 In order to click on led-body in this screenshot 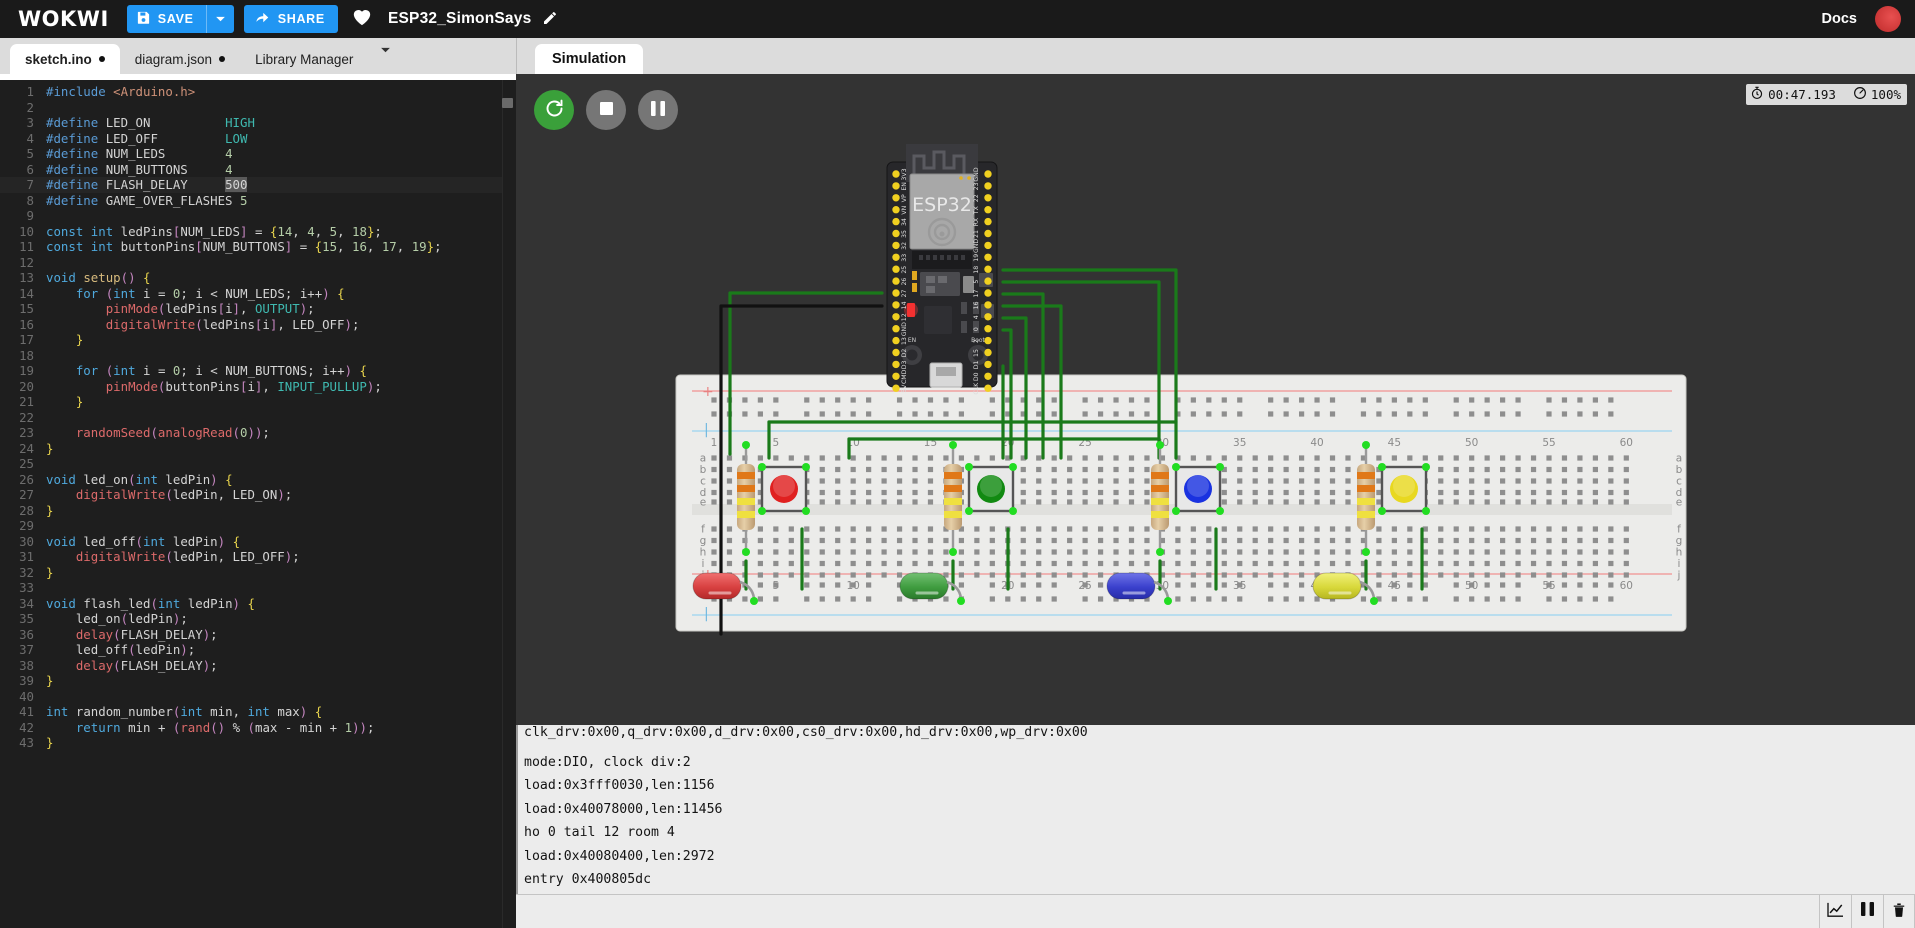, I will do `click(717, 586)`.